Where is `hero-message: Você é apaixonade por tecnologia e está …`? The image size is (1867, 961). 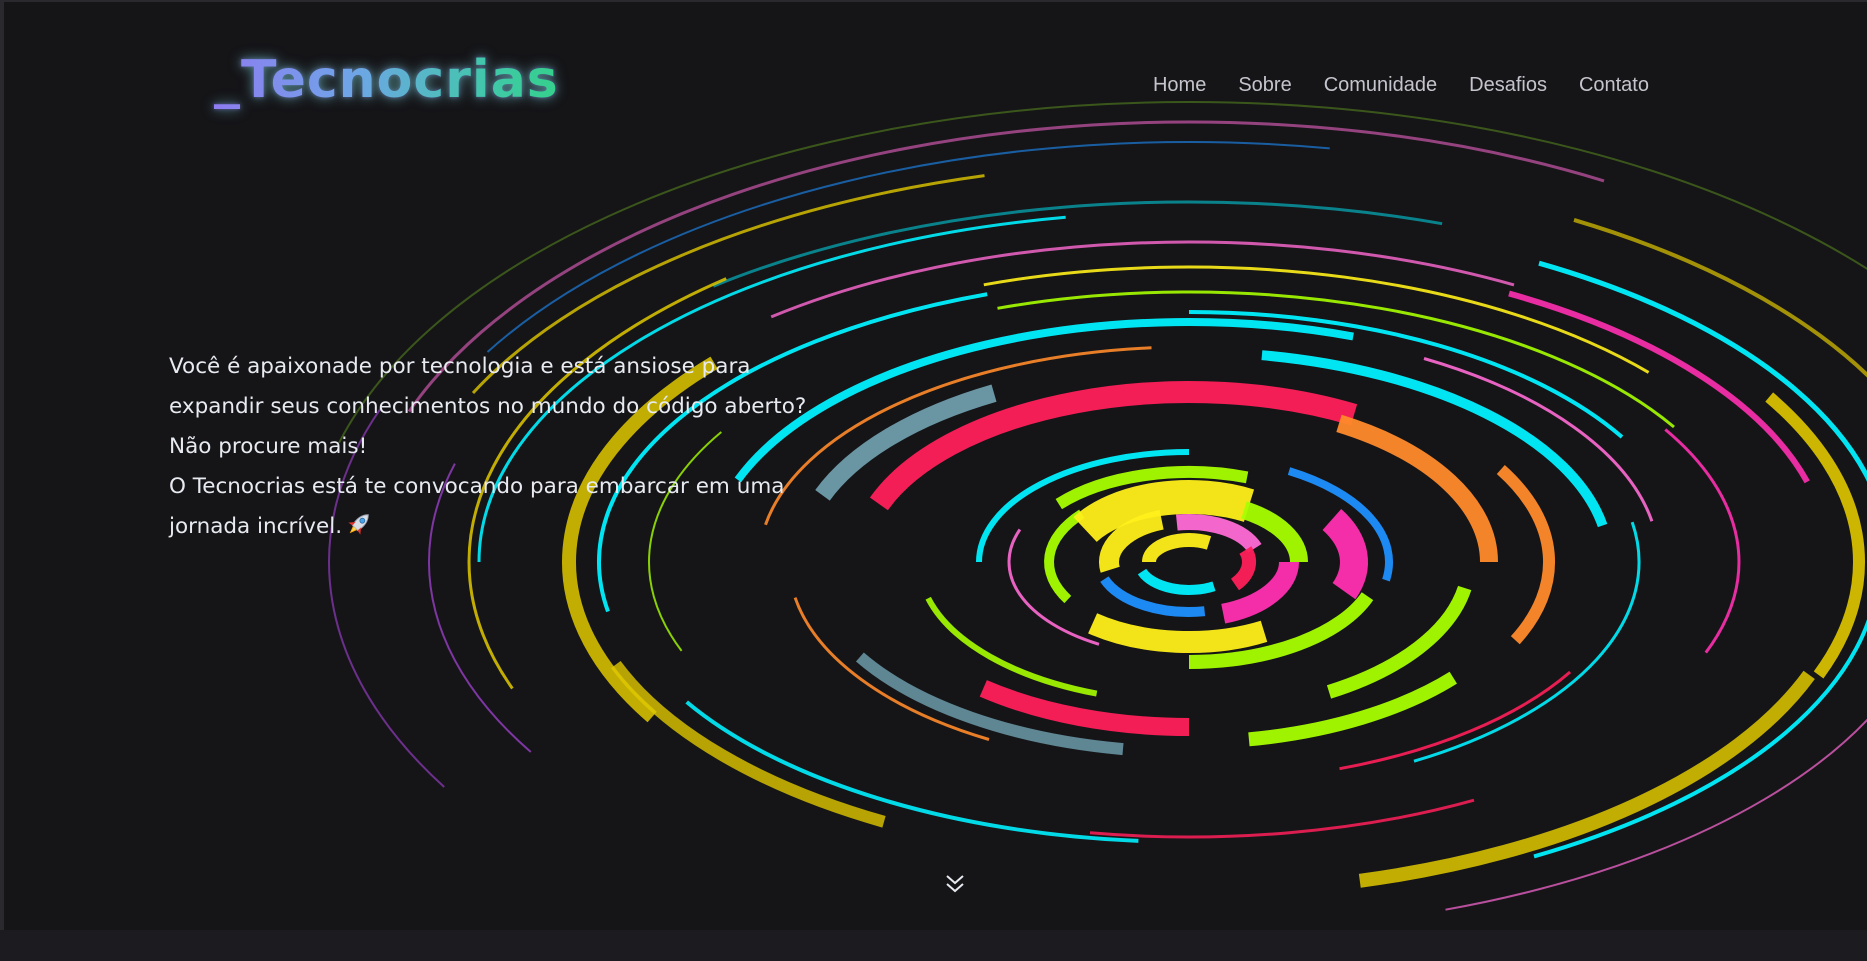
hero-message: Você é apaixonade por tecnologia e está … is located at coordinates (499, 447).